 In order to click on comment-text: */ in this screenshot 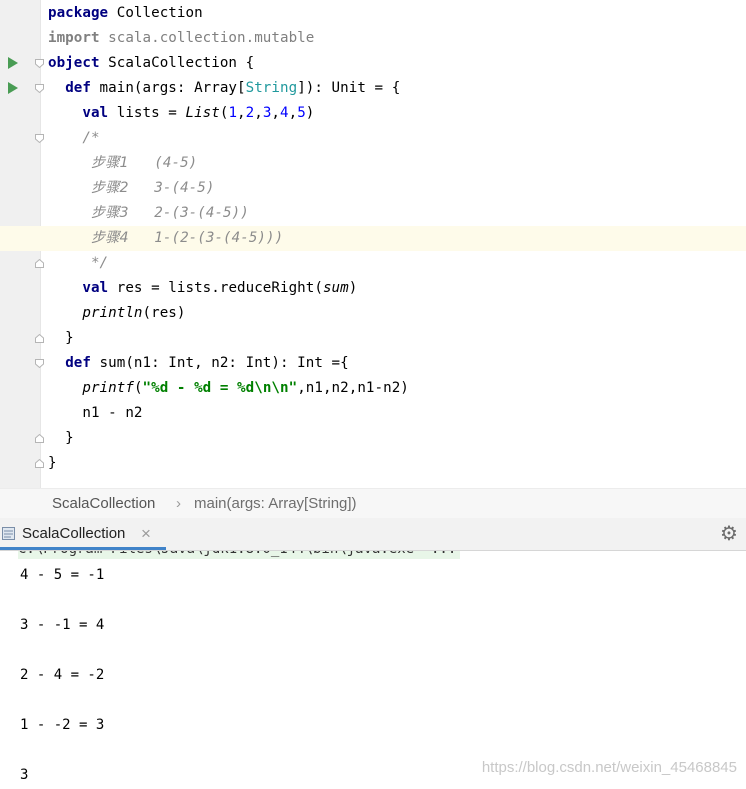, I will do `click(78, 263)`.